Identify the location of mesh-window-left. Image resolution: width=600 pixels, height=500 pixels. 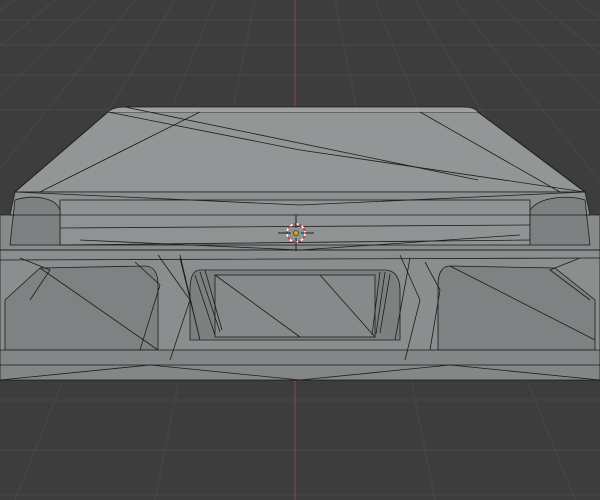
(81, 308).